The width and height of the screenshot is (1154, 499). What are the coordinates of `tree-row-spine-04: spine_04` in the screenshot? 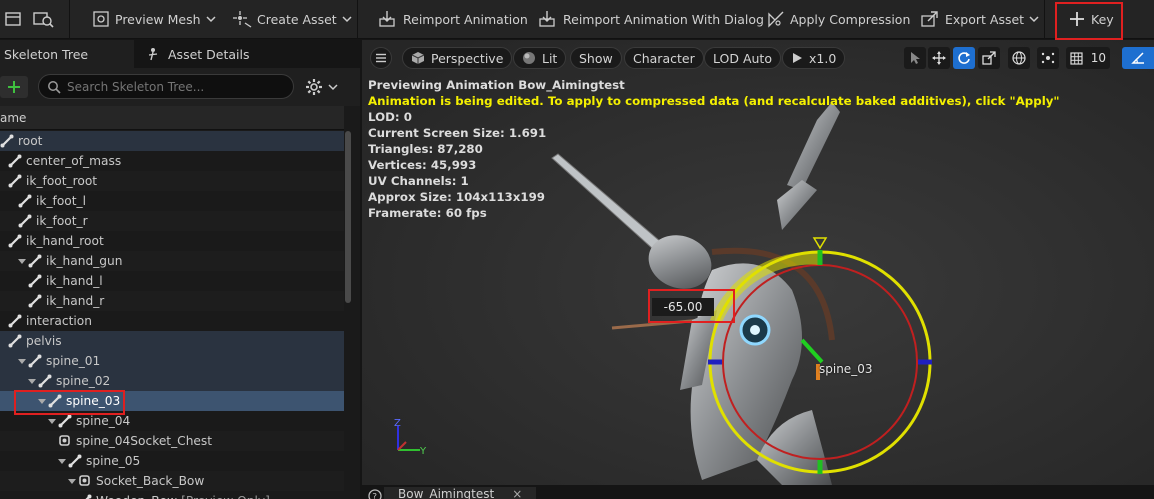 It's located at (172, 421).